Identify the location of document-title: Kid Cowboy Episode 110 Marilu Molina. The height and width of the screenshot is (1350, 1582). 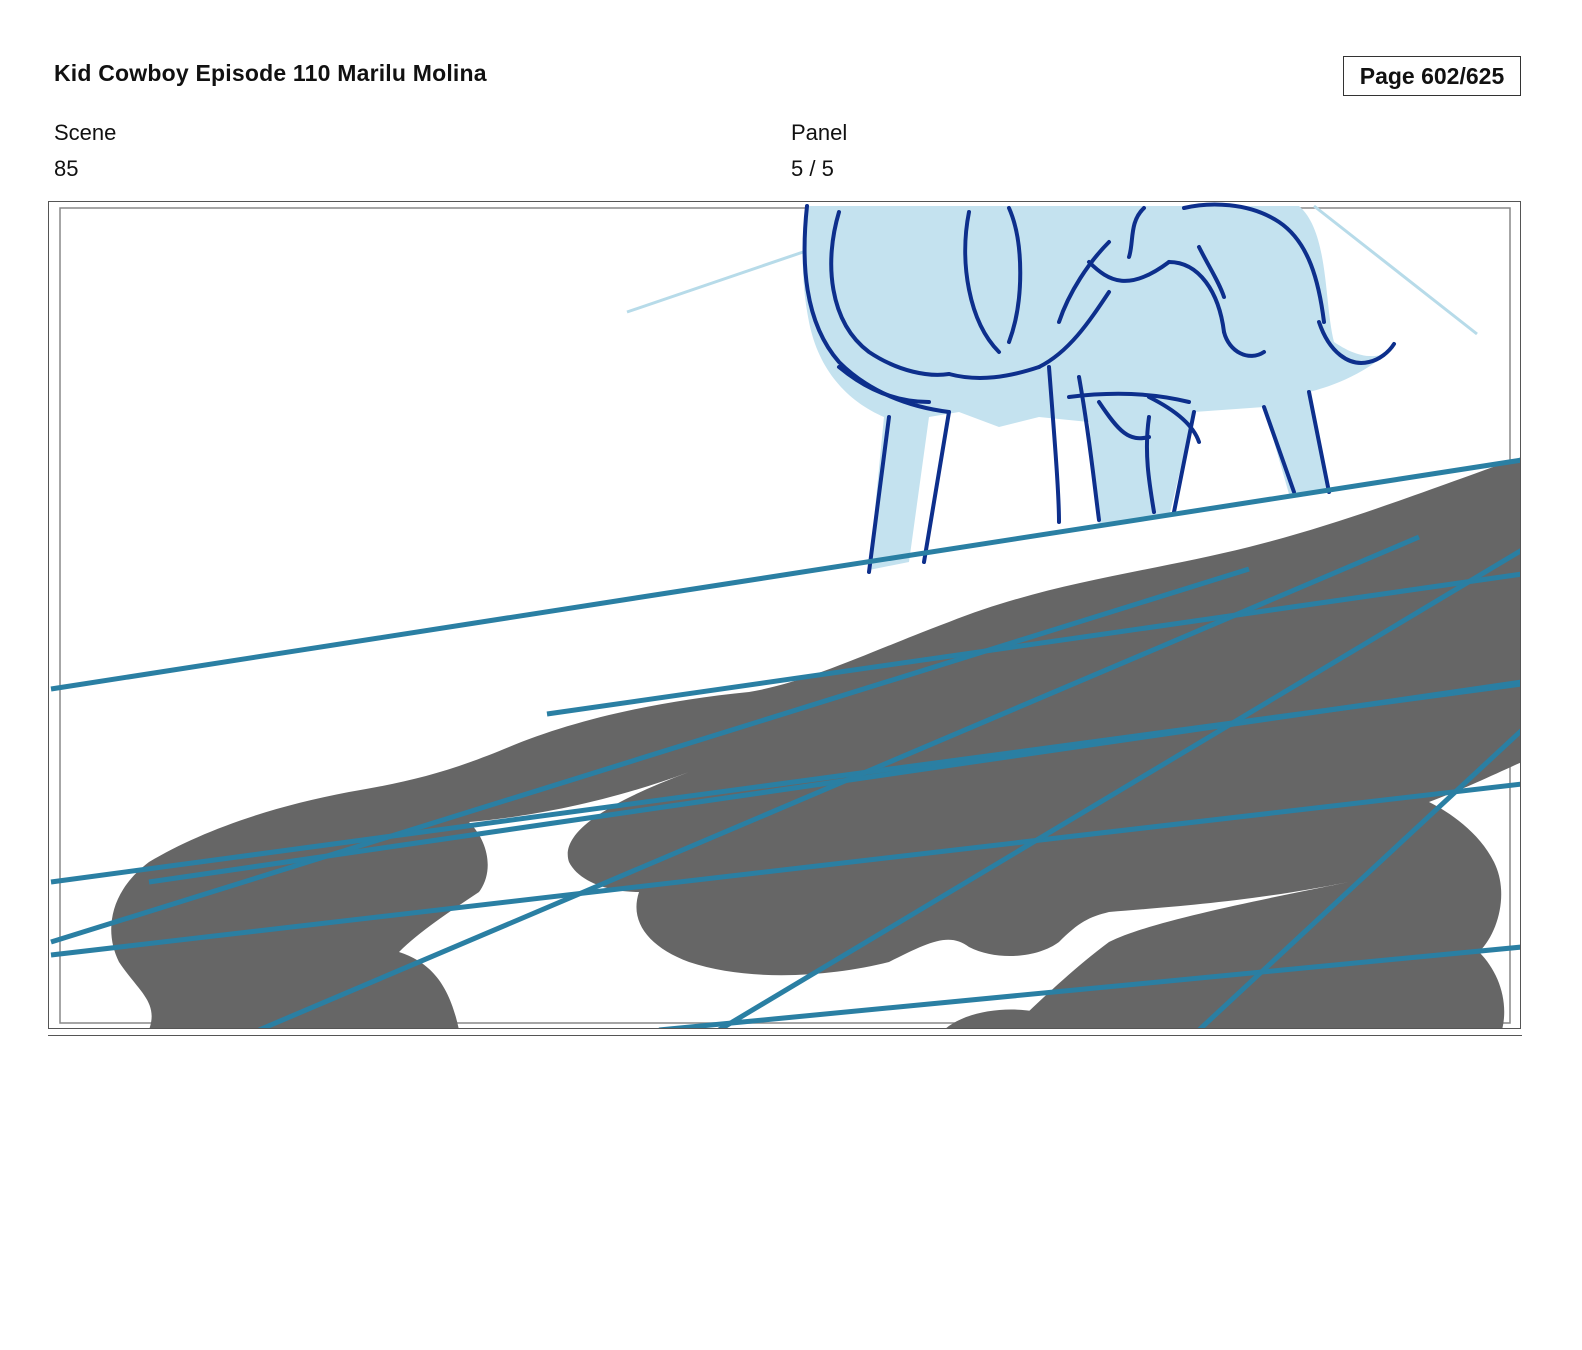
(270, 73).